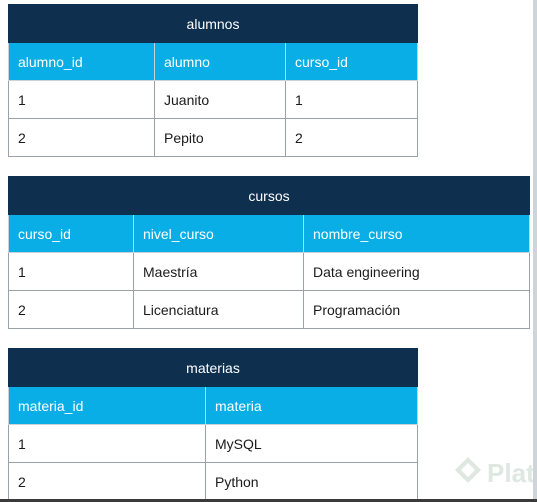 The height and width of the screenshot is (502, 537). I want to click on table-title: cursos, so click(269, 195).